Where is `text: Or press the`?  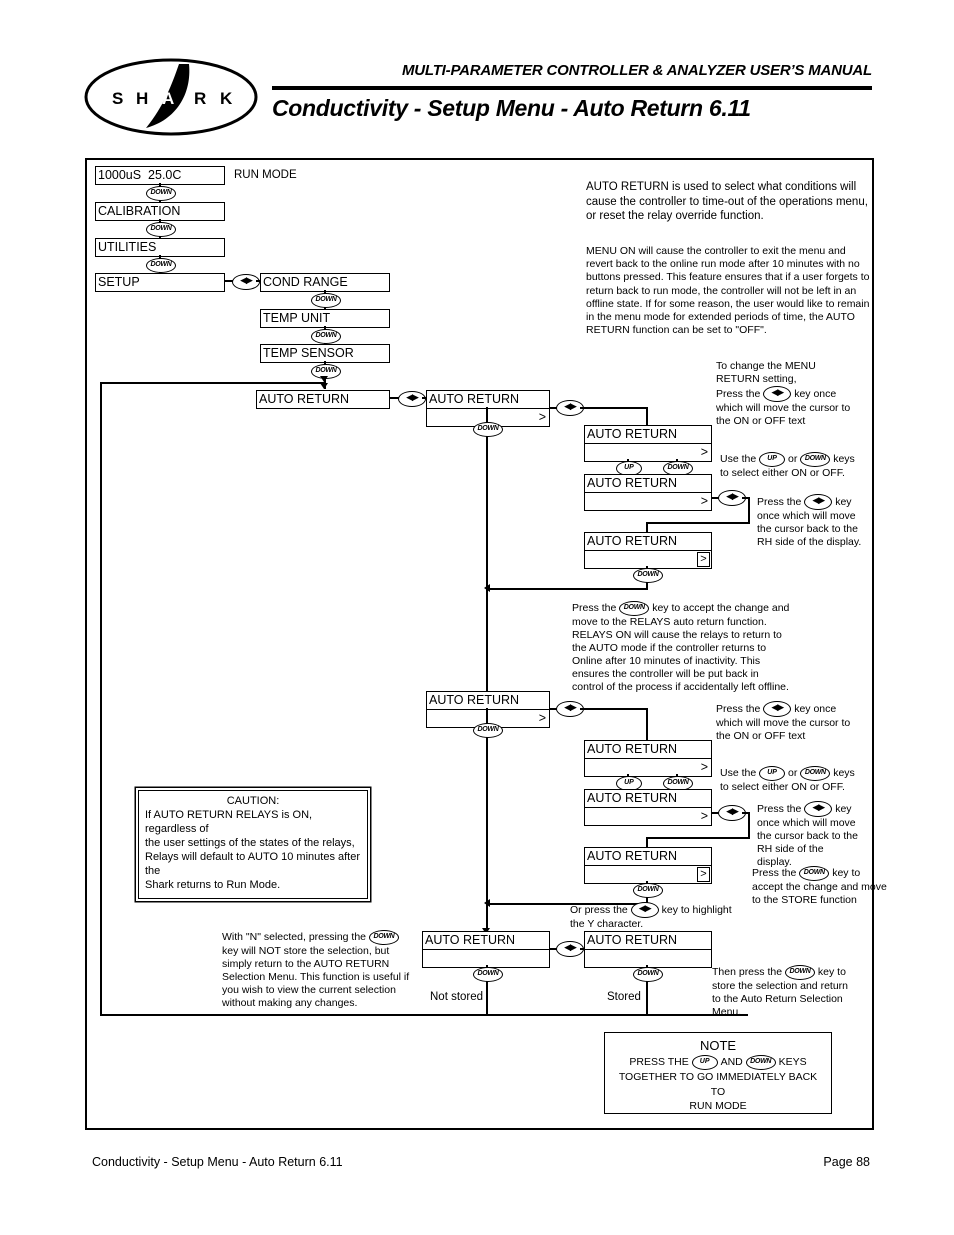 text: Or press the is located at coordinates (599, 909).